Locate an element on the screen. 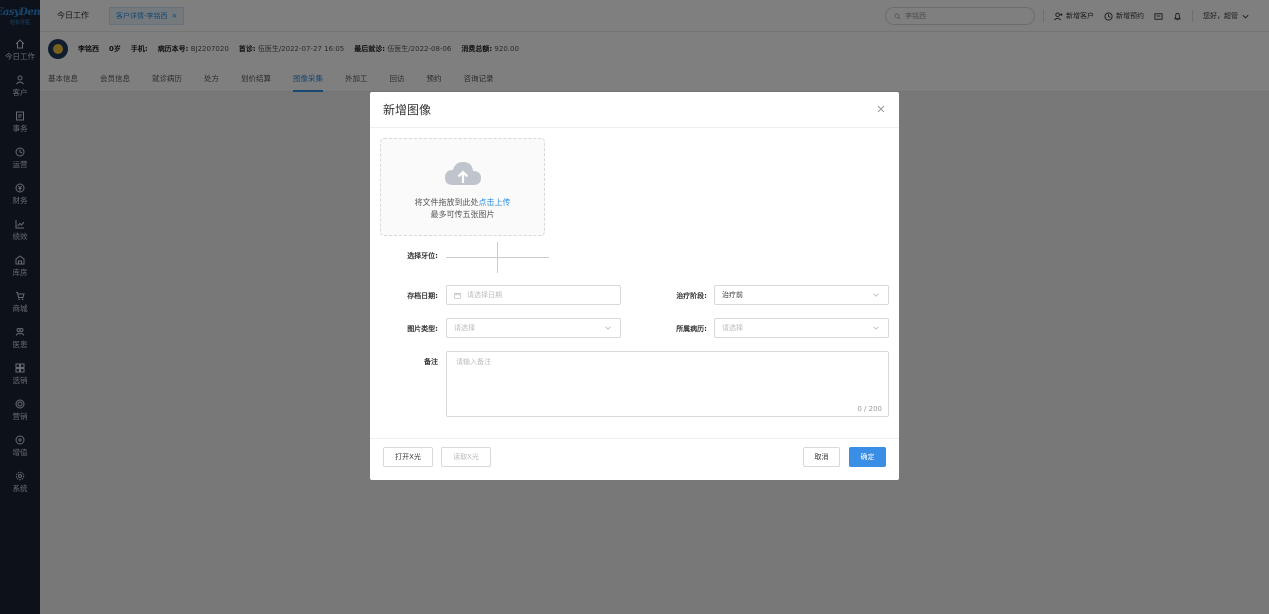  calendar-icon is located at coordinates (457, 295).